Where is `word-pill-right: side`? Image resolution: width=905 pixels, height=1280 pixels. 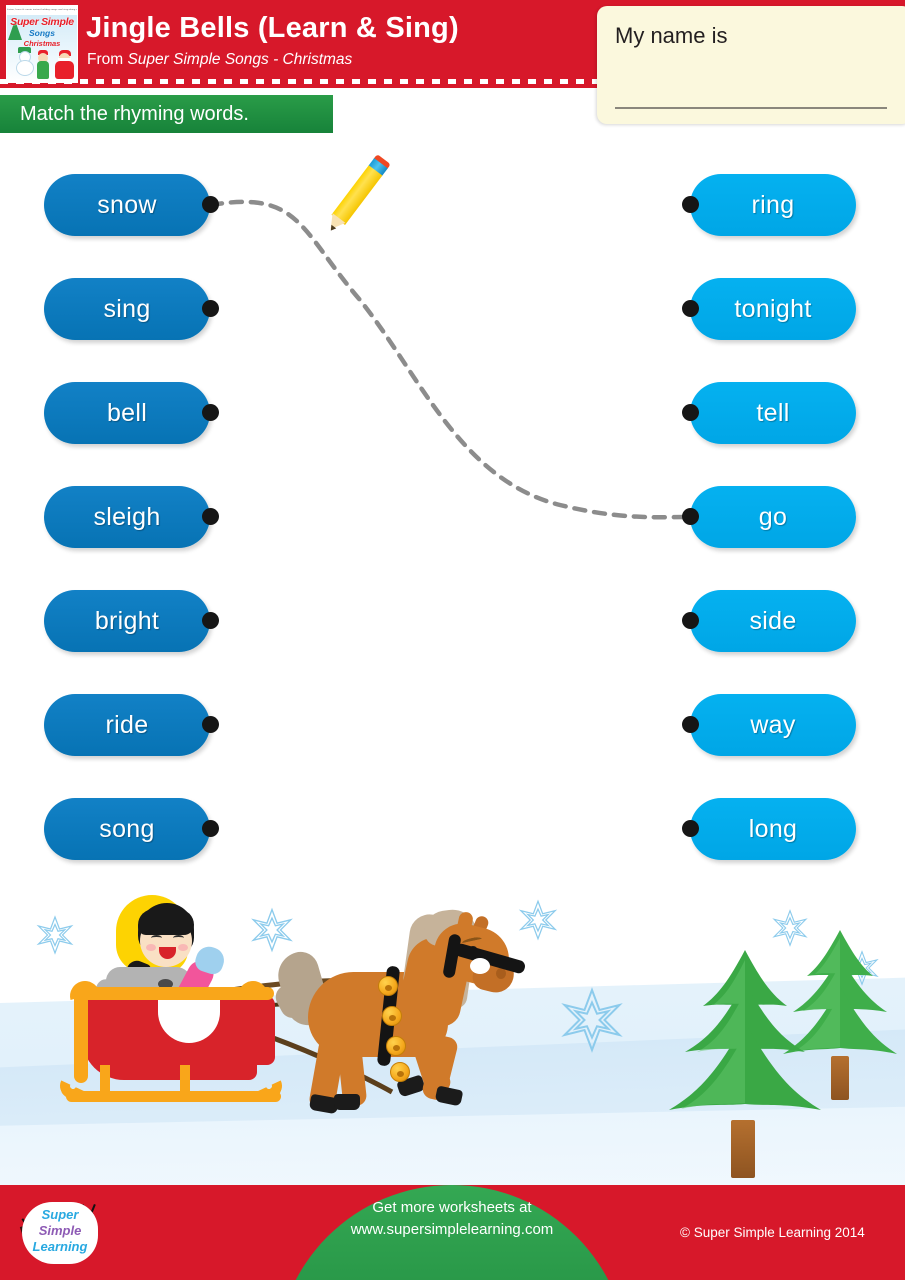
word-pill-right: side is located at coordinates (773, 621).